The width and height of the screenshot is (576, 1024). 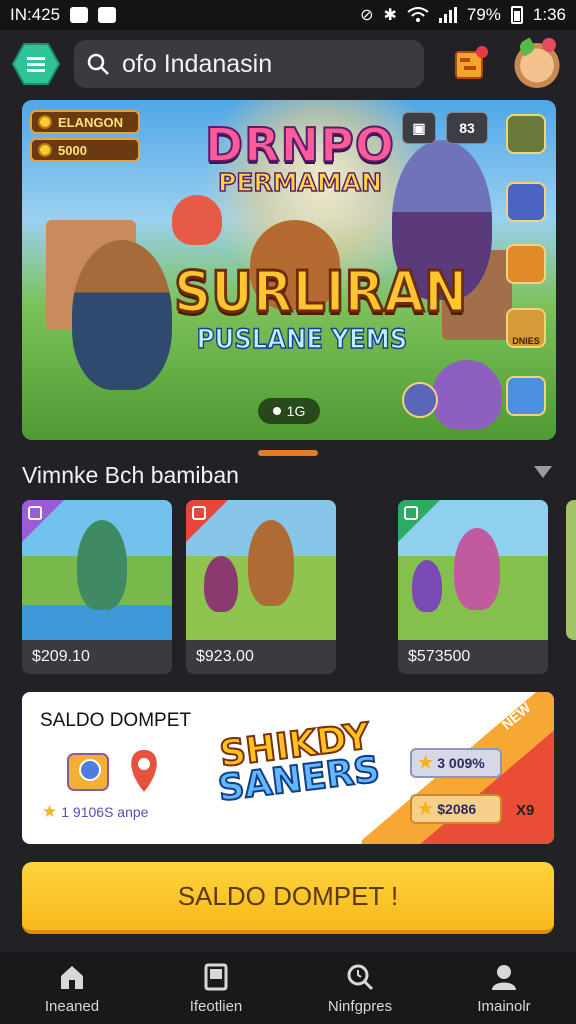 What do you see at coordinates (390, 15) in the screenshot?
I see `bluetooth-icon: ✱` at bounding box center [390, 15].